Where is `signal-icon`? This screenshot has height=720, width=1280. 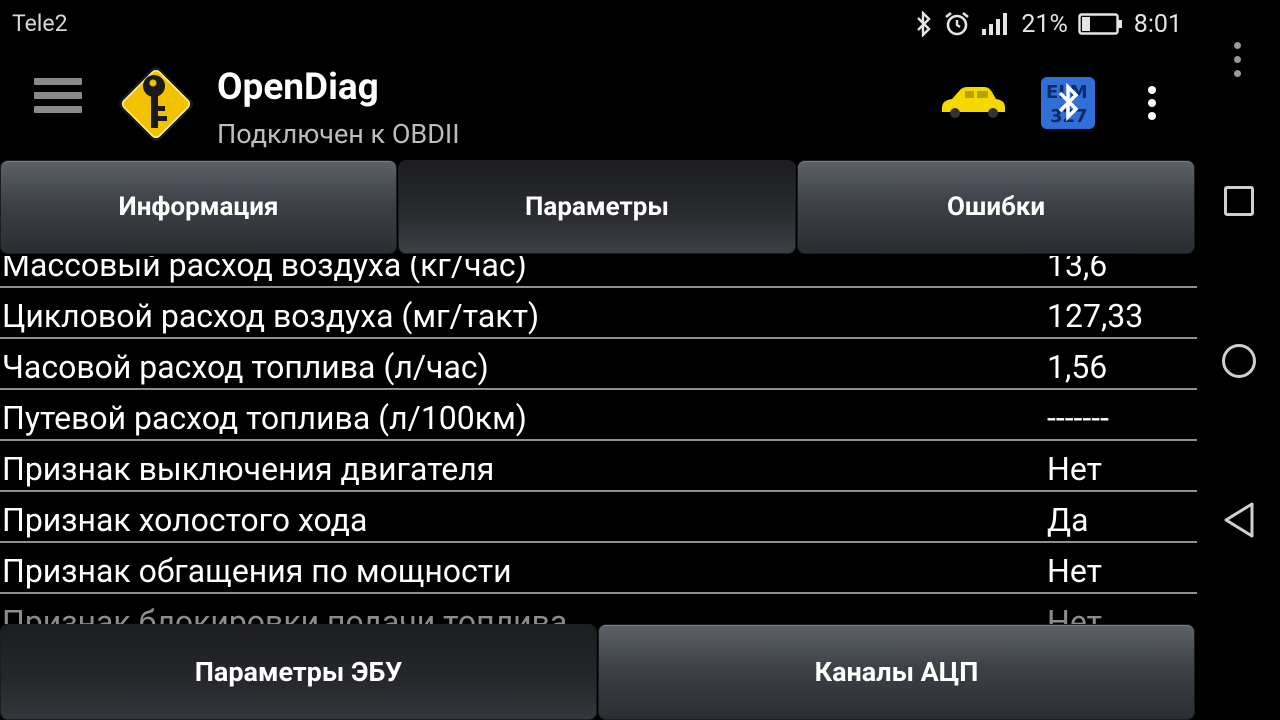
signal-icon is located at coordinates (996, 24).